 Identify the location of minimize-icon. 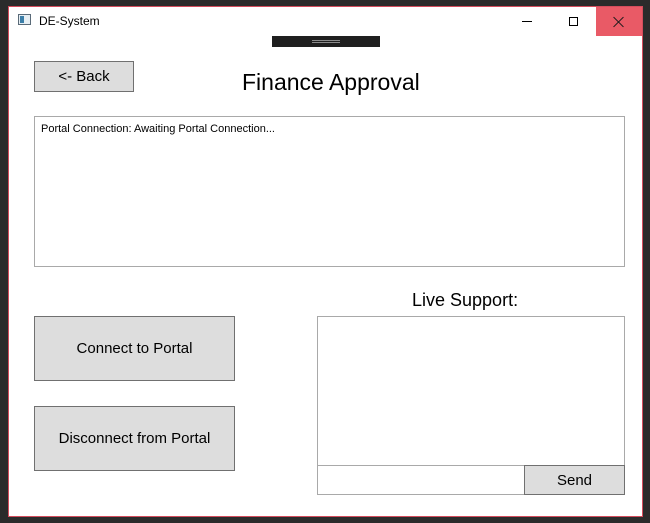
(527, 21).